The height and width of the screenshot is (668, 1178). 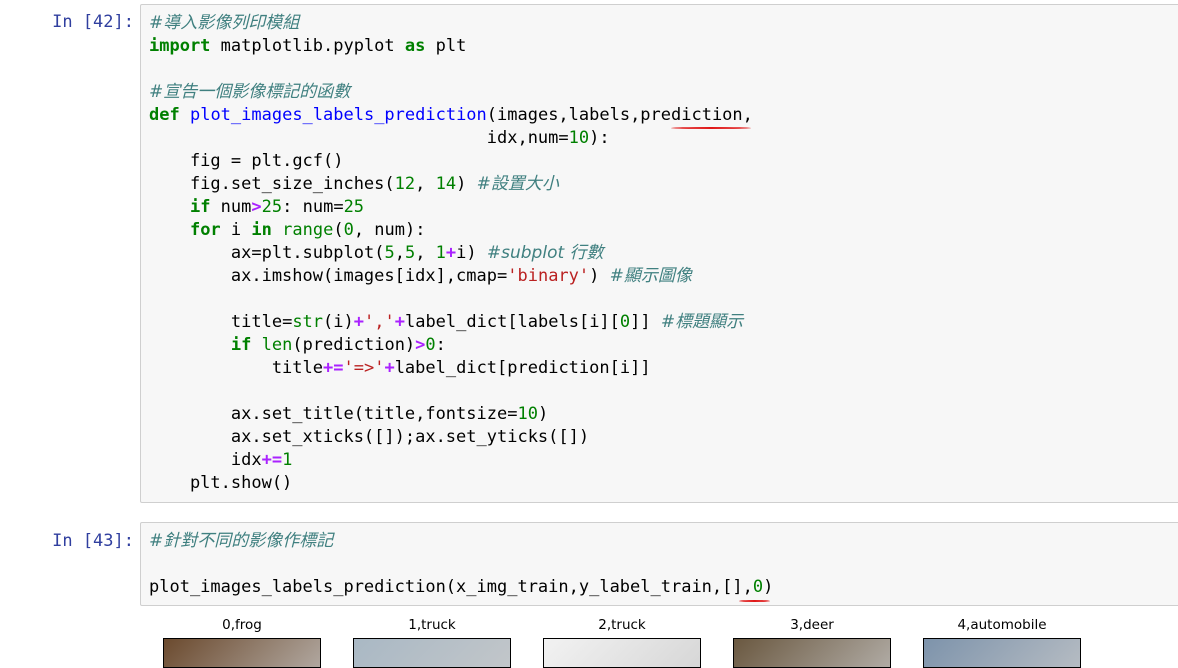 I want to click on code-token: num, so click(x=231, y=207).